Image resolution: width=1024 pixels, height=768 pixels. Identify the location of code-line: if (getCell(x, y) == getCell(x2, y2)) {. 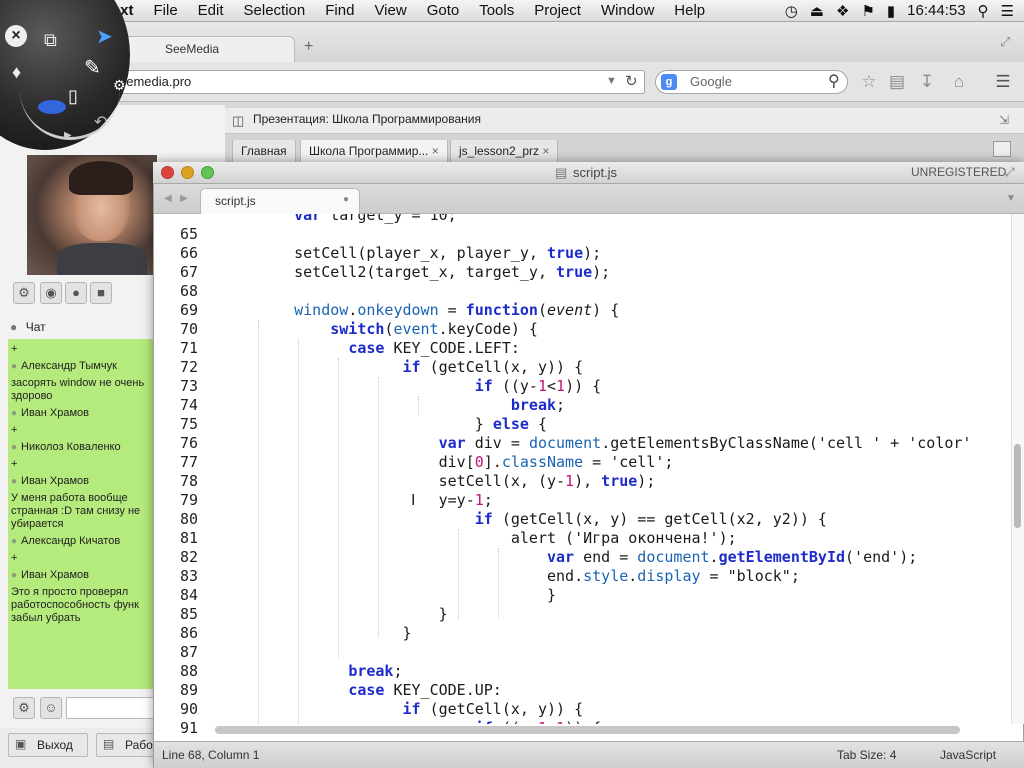
(650, 519).